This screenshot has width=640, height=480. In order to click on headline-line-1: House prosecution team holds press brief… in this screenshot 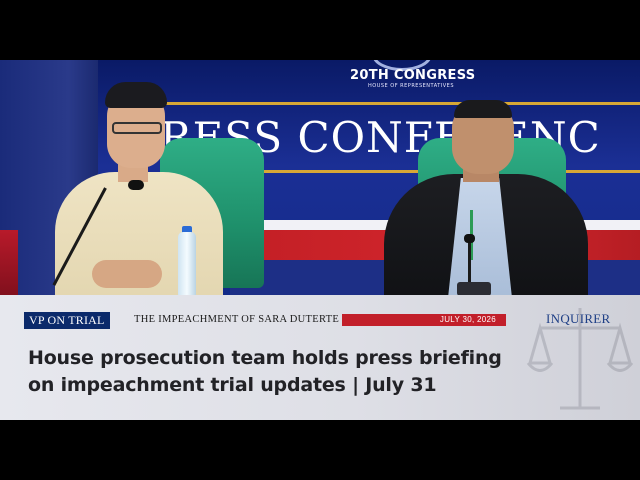, I will do `click(265, 358)`.